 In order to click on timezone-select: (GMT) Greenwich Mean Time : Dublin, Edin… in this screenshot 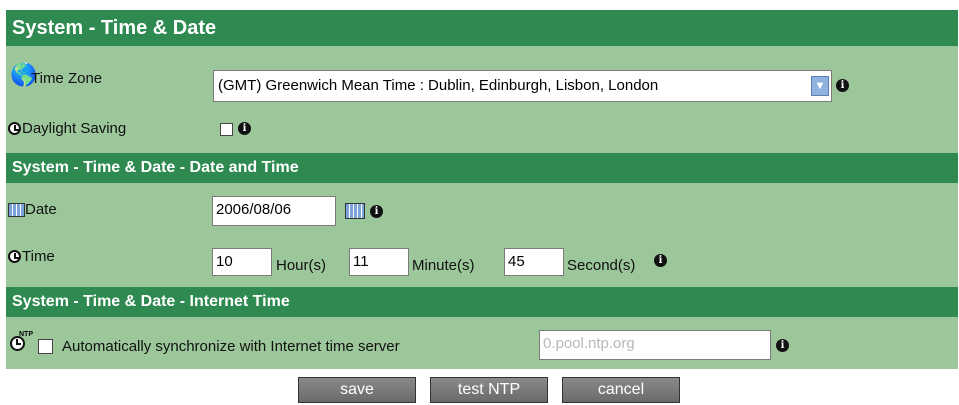, I will do `click(522, 86)`.